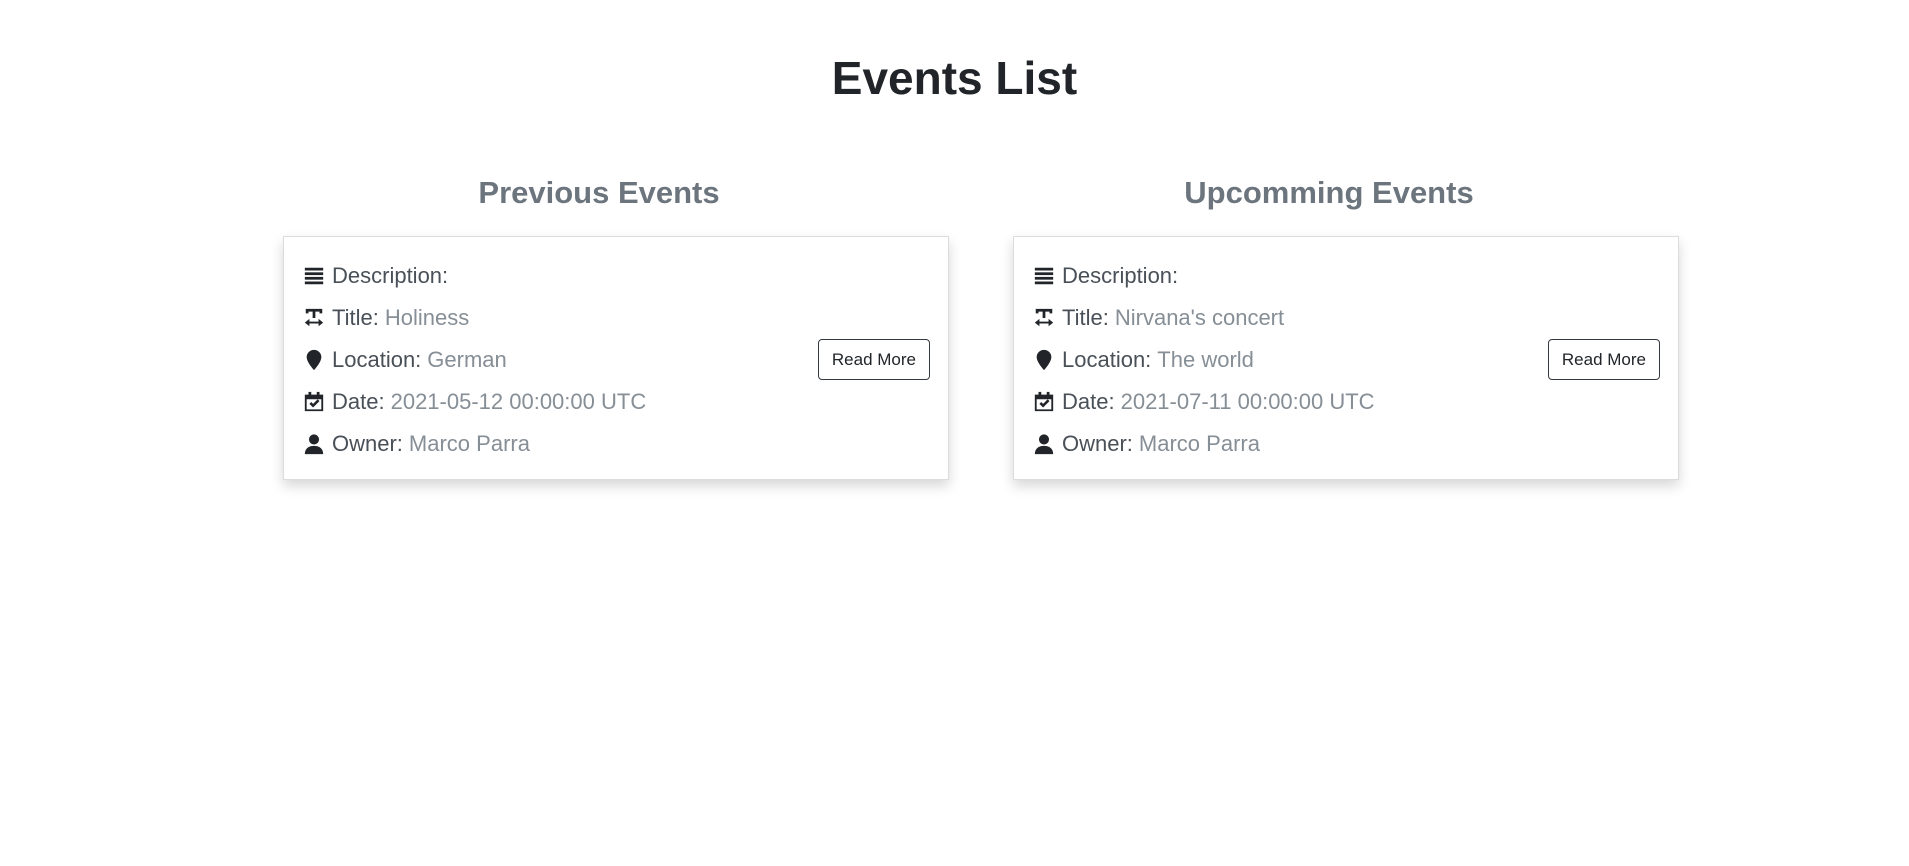 The height and width of the screenshot is (866, 1909). I want to click on title-row: Title: Nirvana's concert, so click(1203, 318).